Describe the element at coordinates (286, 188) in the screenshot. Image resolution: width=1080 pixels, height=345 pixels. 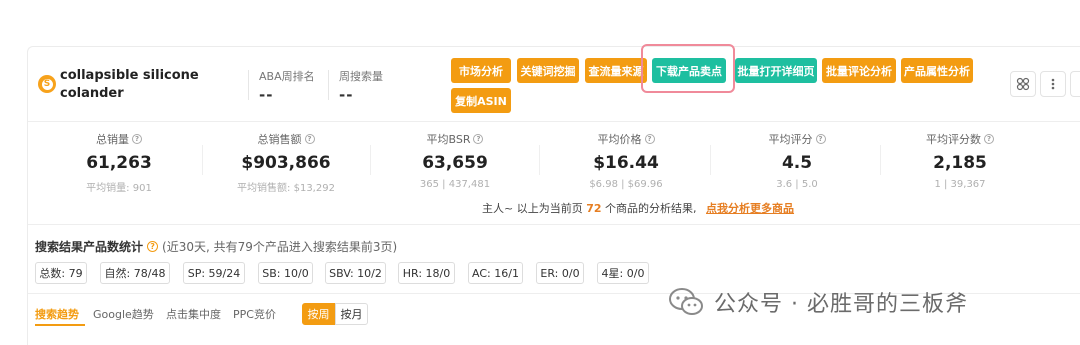
I see `stat-sub: 平均销售额: $13,292` at that location.